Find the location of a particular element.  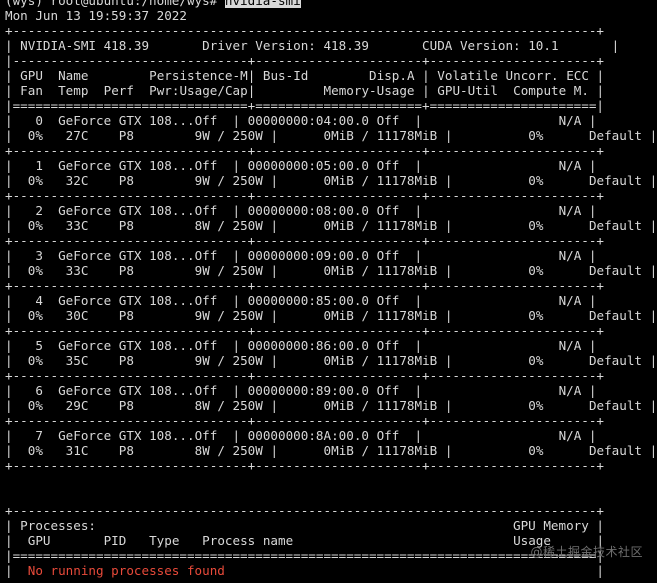

gpu-bus-id: 00000000:09:00.0 is located at coordinates (308, 255).